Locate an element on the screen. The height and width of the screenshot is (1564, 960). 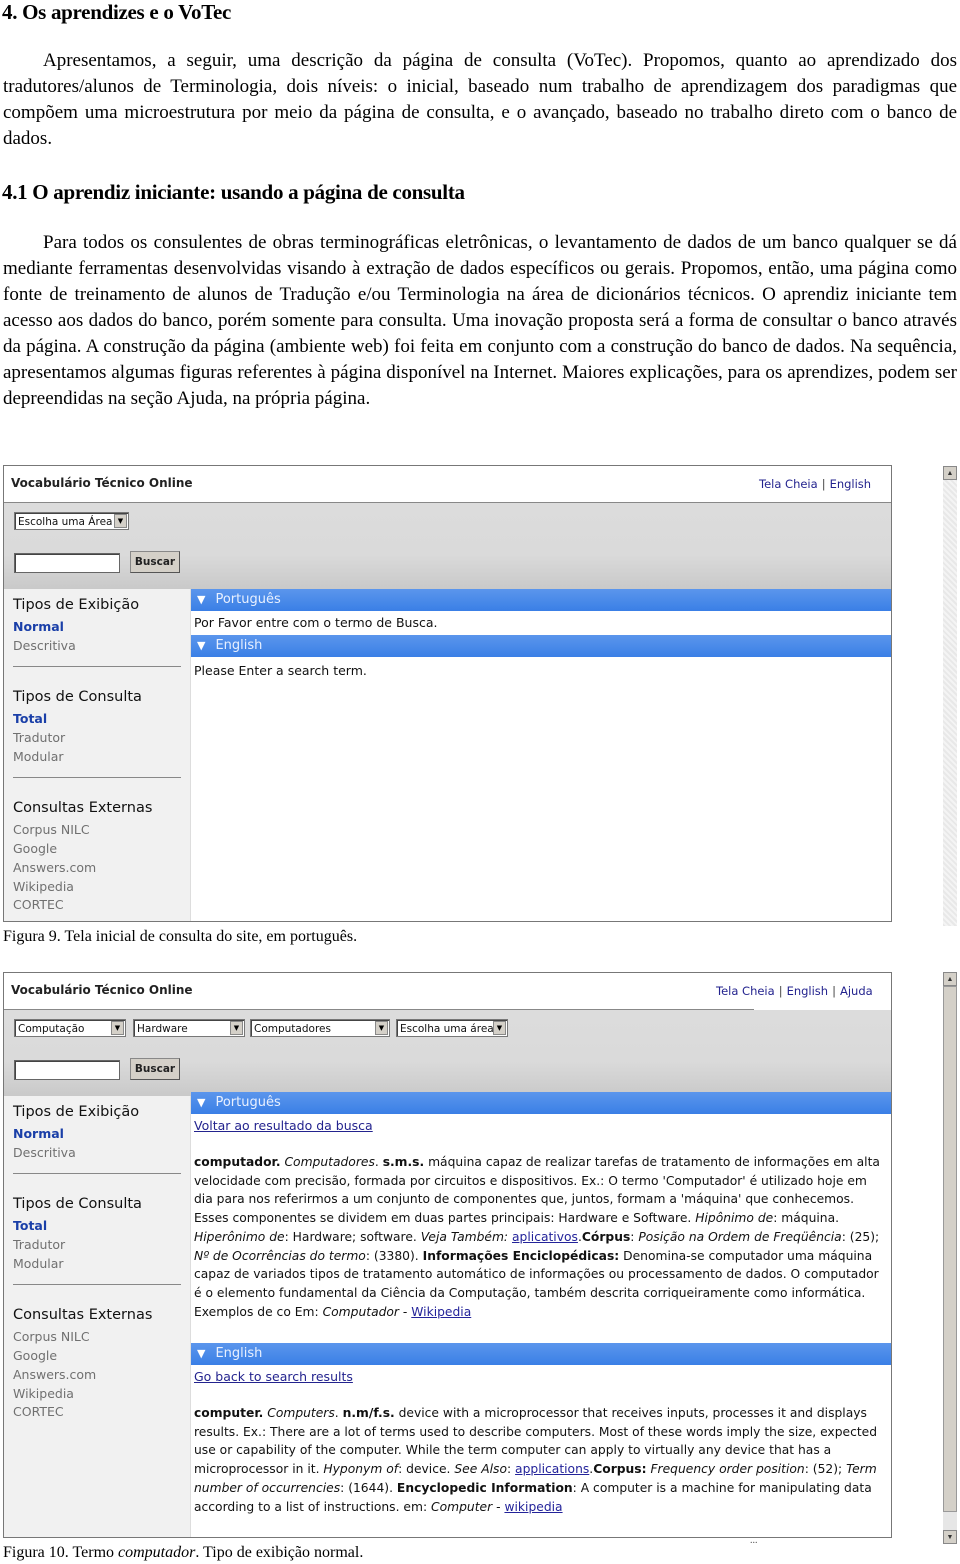
frequency-label: Frequency order position is located at coordinates (727, 1469).